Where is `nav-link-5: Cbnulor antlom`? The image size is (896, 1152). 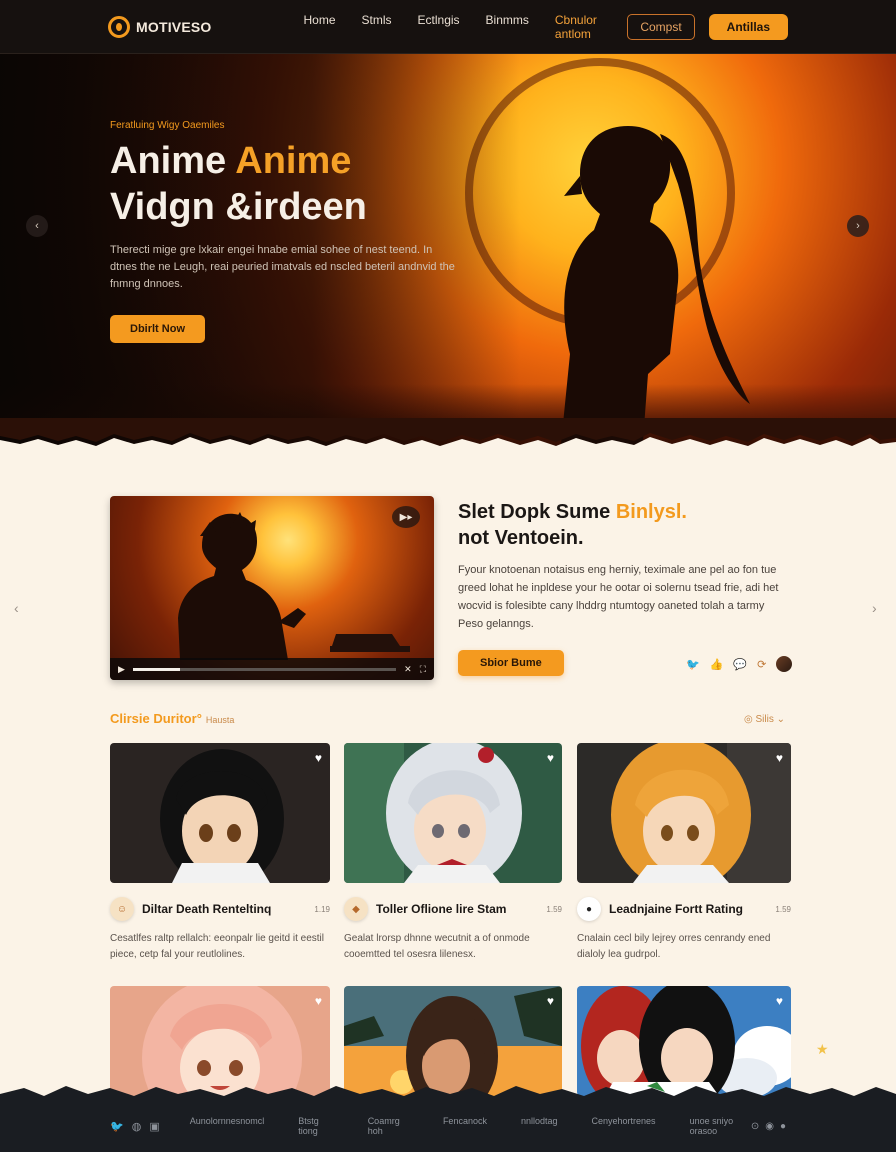
nav-link-5: Cbnulor antlom is located at coordinates (582, 27).